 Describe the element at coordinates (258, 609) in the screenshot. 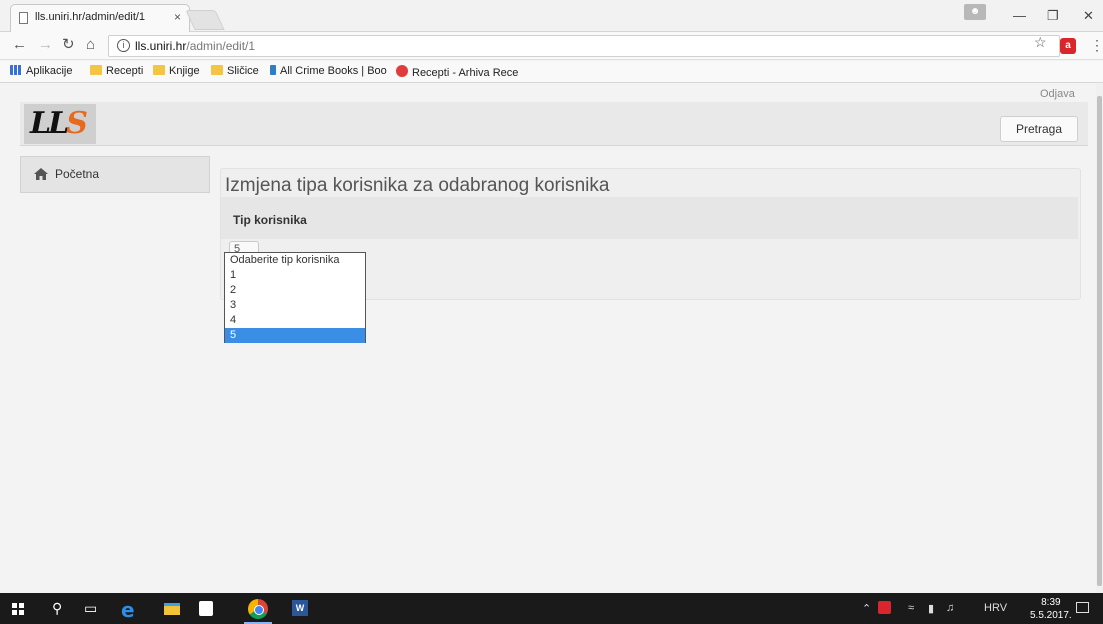

I see `chrome-icon` at that location.